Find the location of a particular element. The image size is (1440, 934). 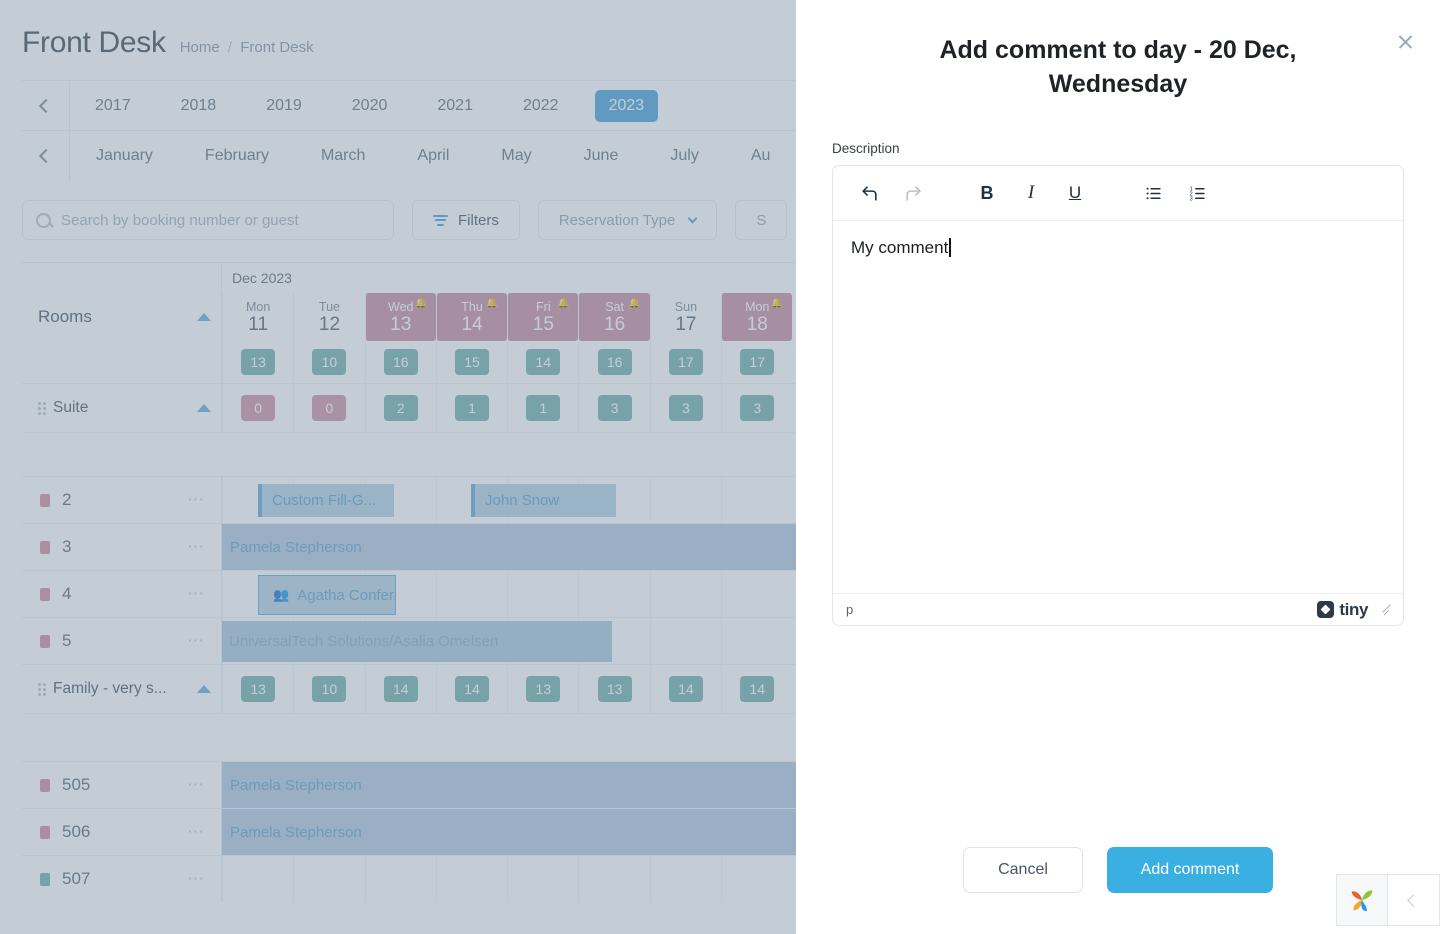

floating-helper-widget is located at coordinates (1388, 900).